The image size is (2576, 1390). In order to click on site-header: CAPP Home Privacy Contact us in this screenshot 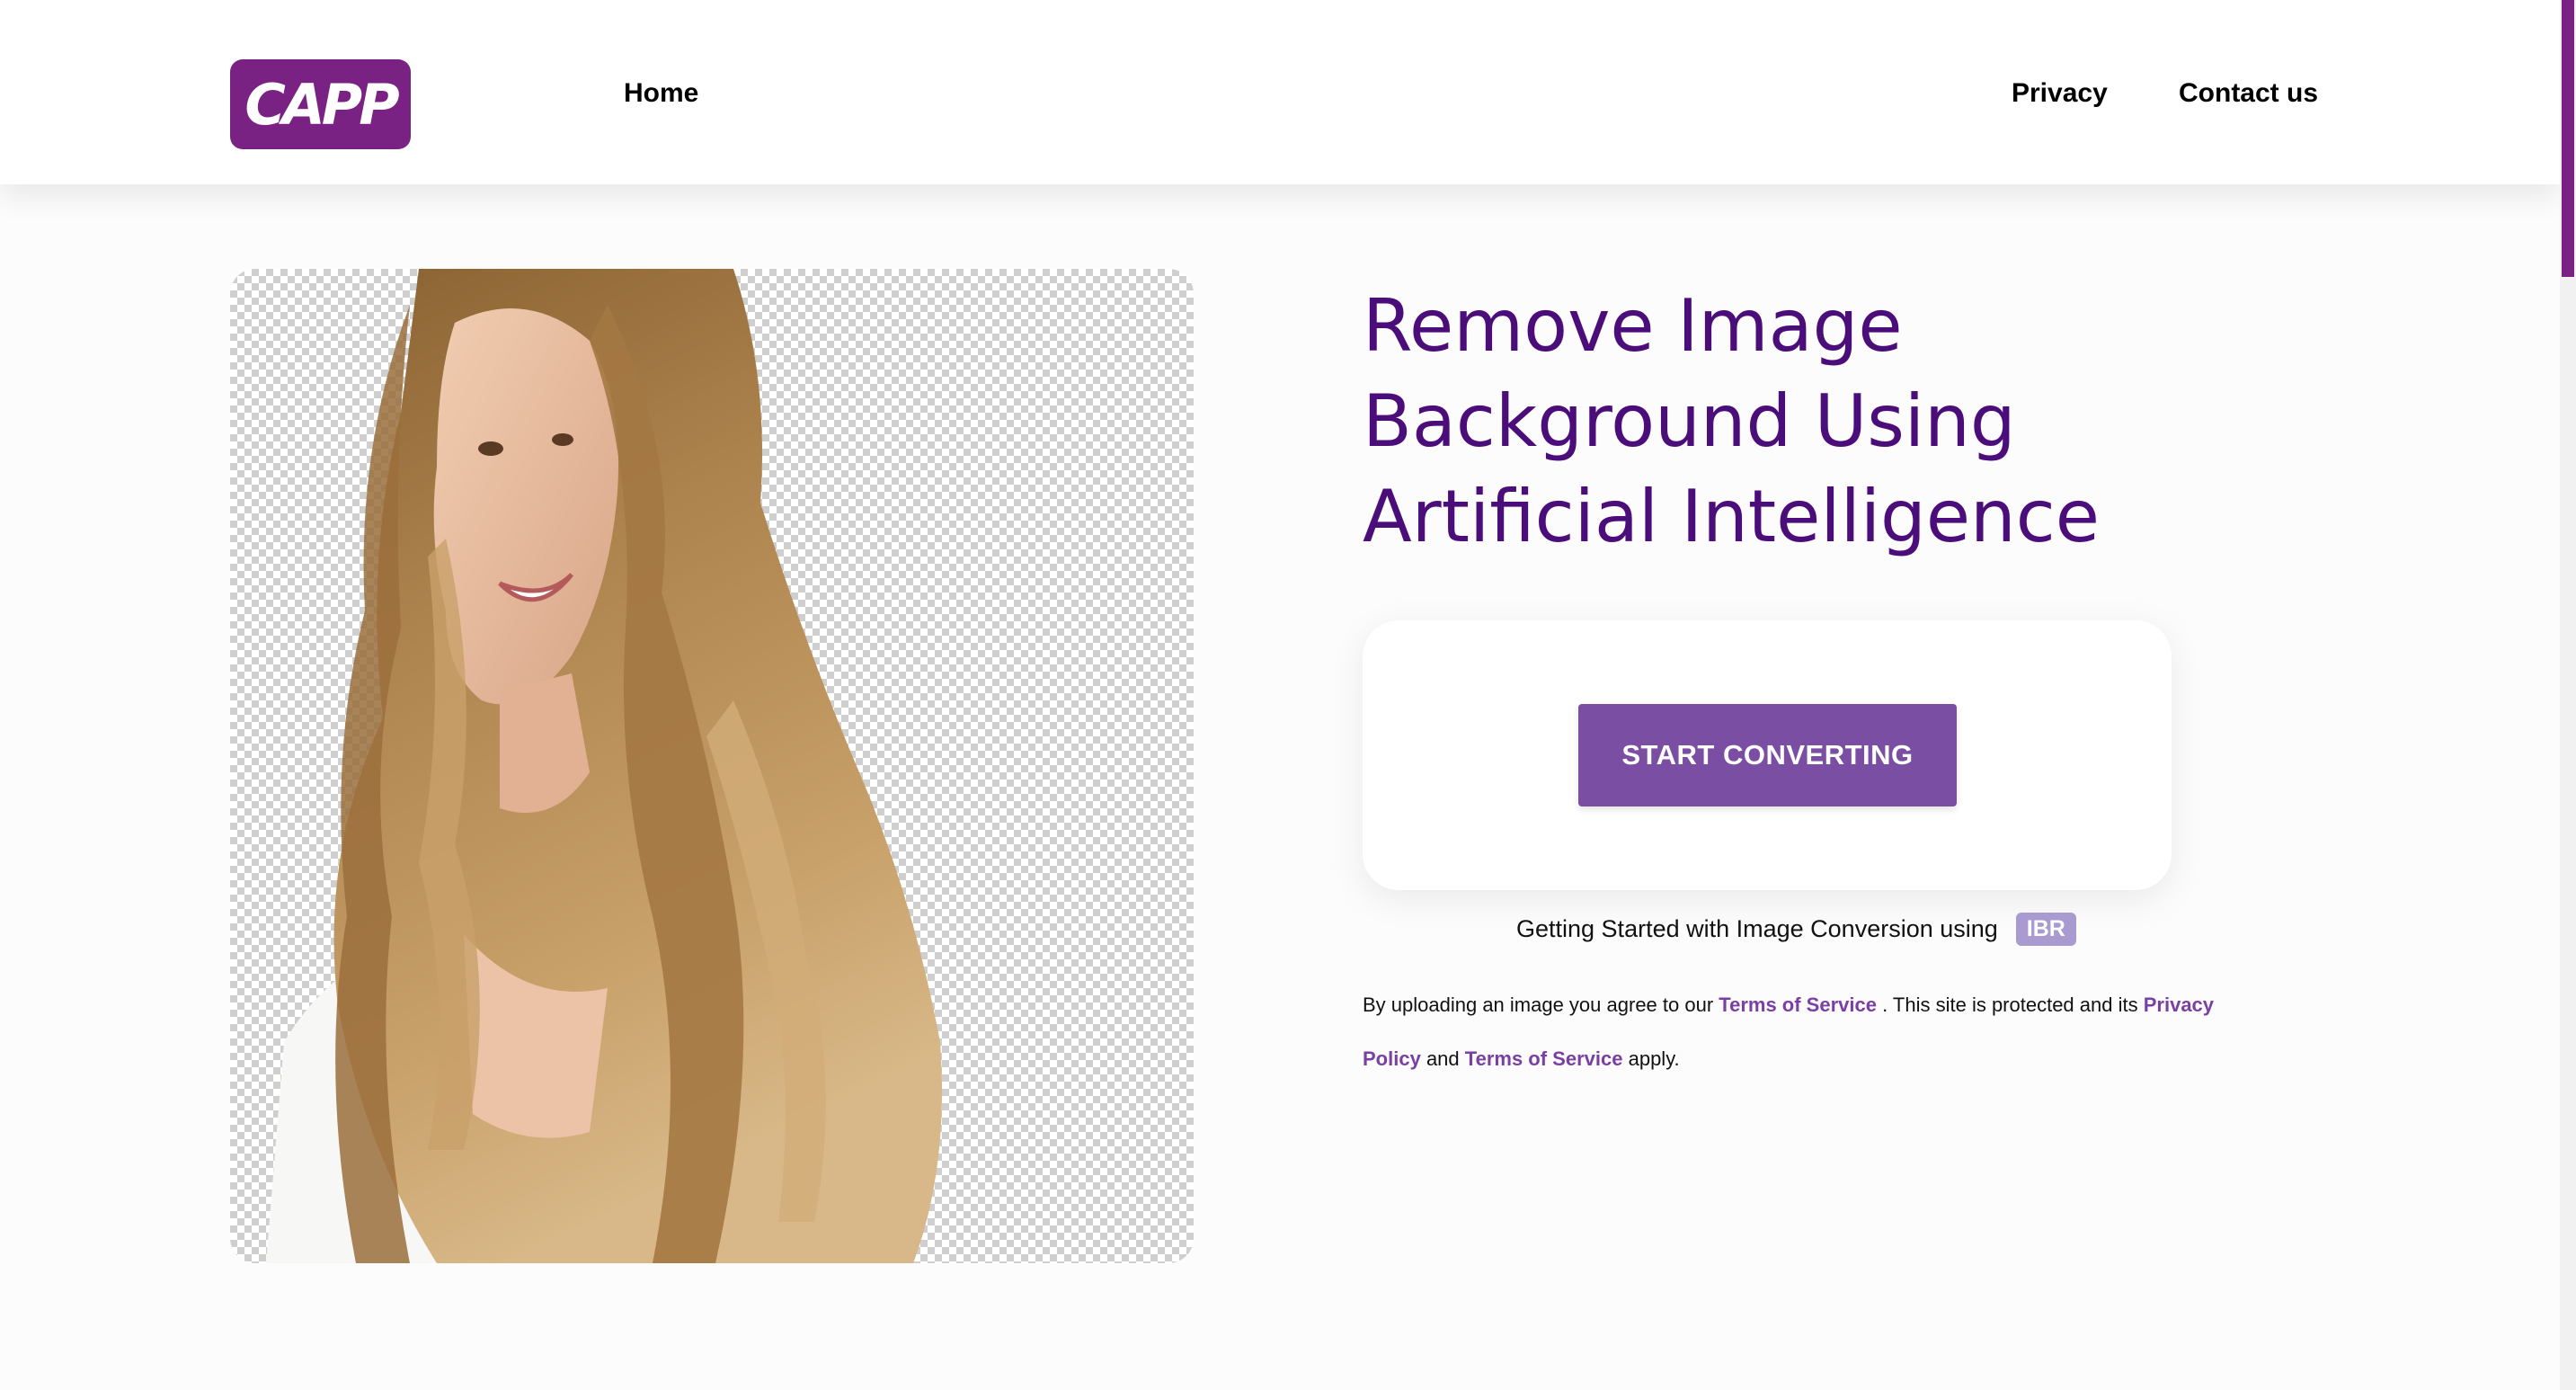, I will do `click(1280, 92)`.